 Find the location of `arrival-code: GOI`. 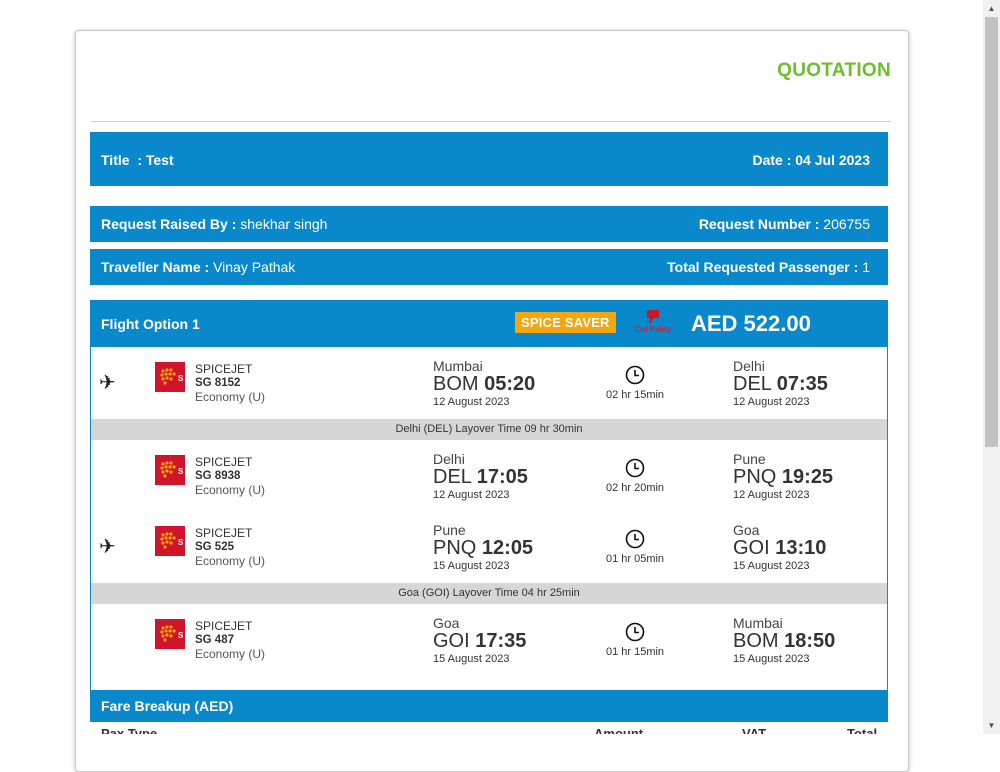

arrival-code: GOI is located at coordinates (751, 548).